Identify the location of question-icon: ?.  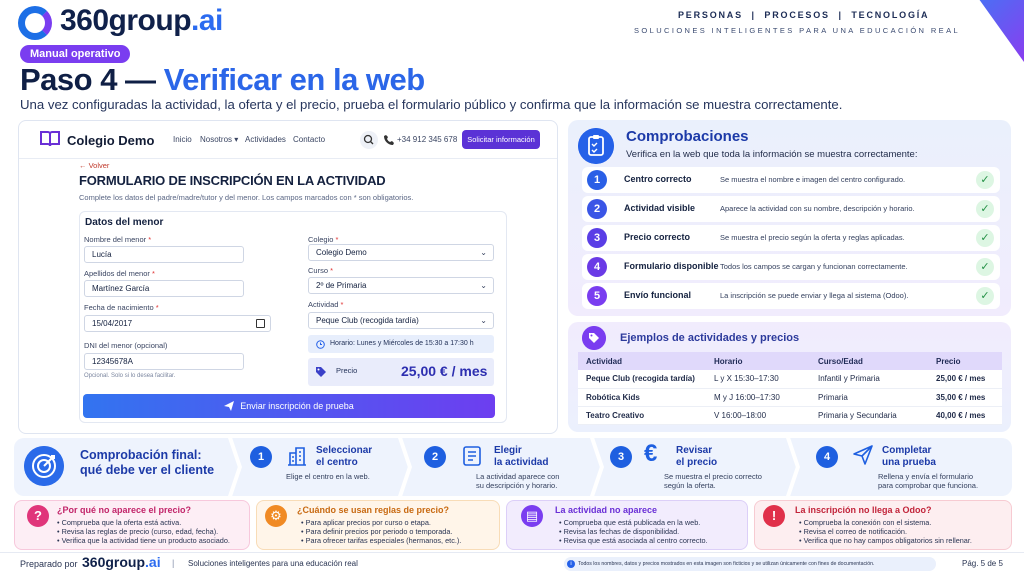
(38, 516).